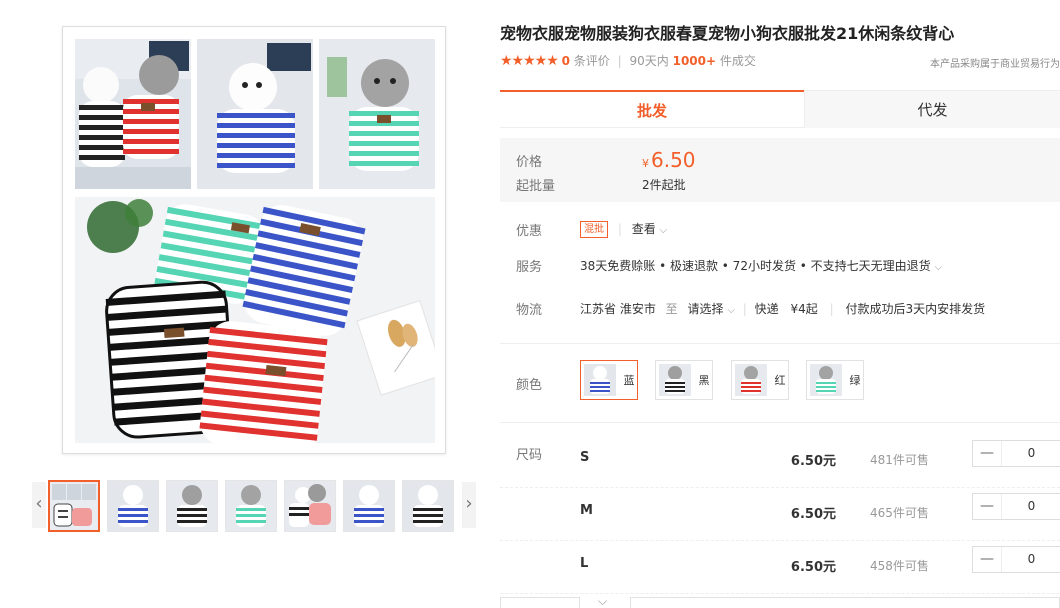 This screenshot has width=1060, height=608. I want to click on sold-suffix: 件成交, so click(737, 61).